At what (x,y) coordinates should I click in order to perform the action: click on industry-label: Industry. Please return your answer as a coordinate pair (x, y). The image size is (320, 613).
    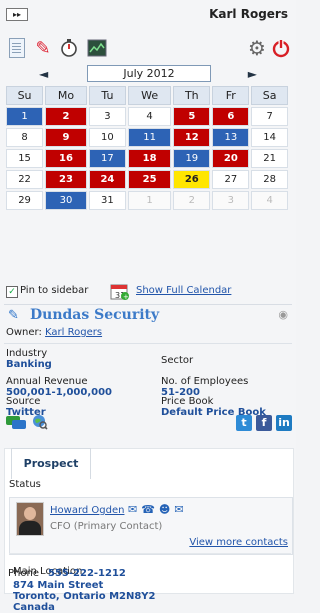
    Looking at the image, I should click on (27, 353).